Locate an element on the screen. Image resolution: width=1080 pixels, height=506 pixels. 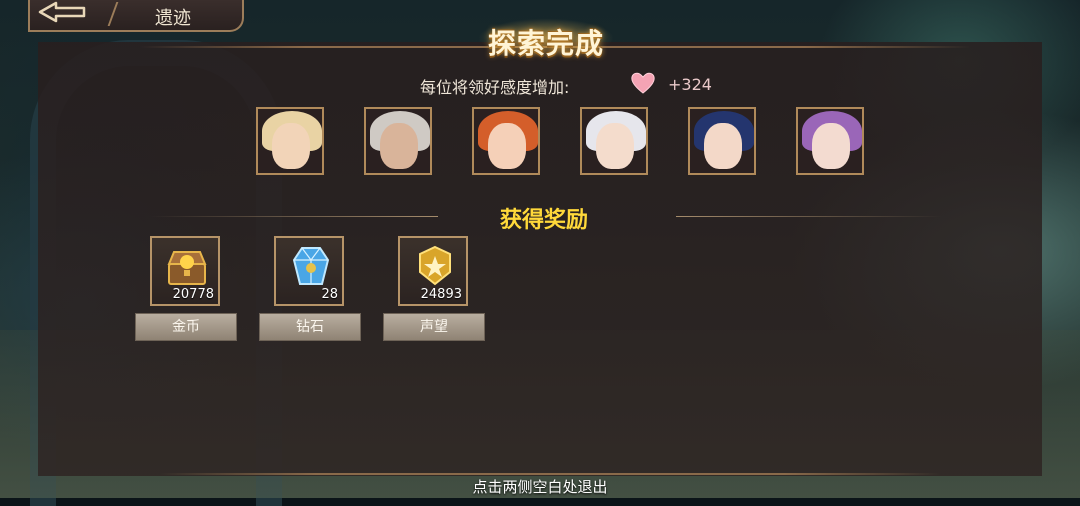
heart-icon is located at coordinates (643, 83).